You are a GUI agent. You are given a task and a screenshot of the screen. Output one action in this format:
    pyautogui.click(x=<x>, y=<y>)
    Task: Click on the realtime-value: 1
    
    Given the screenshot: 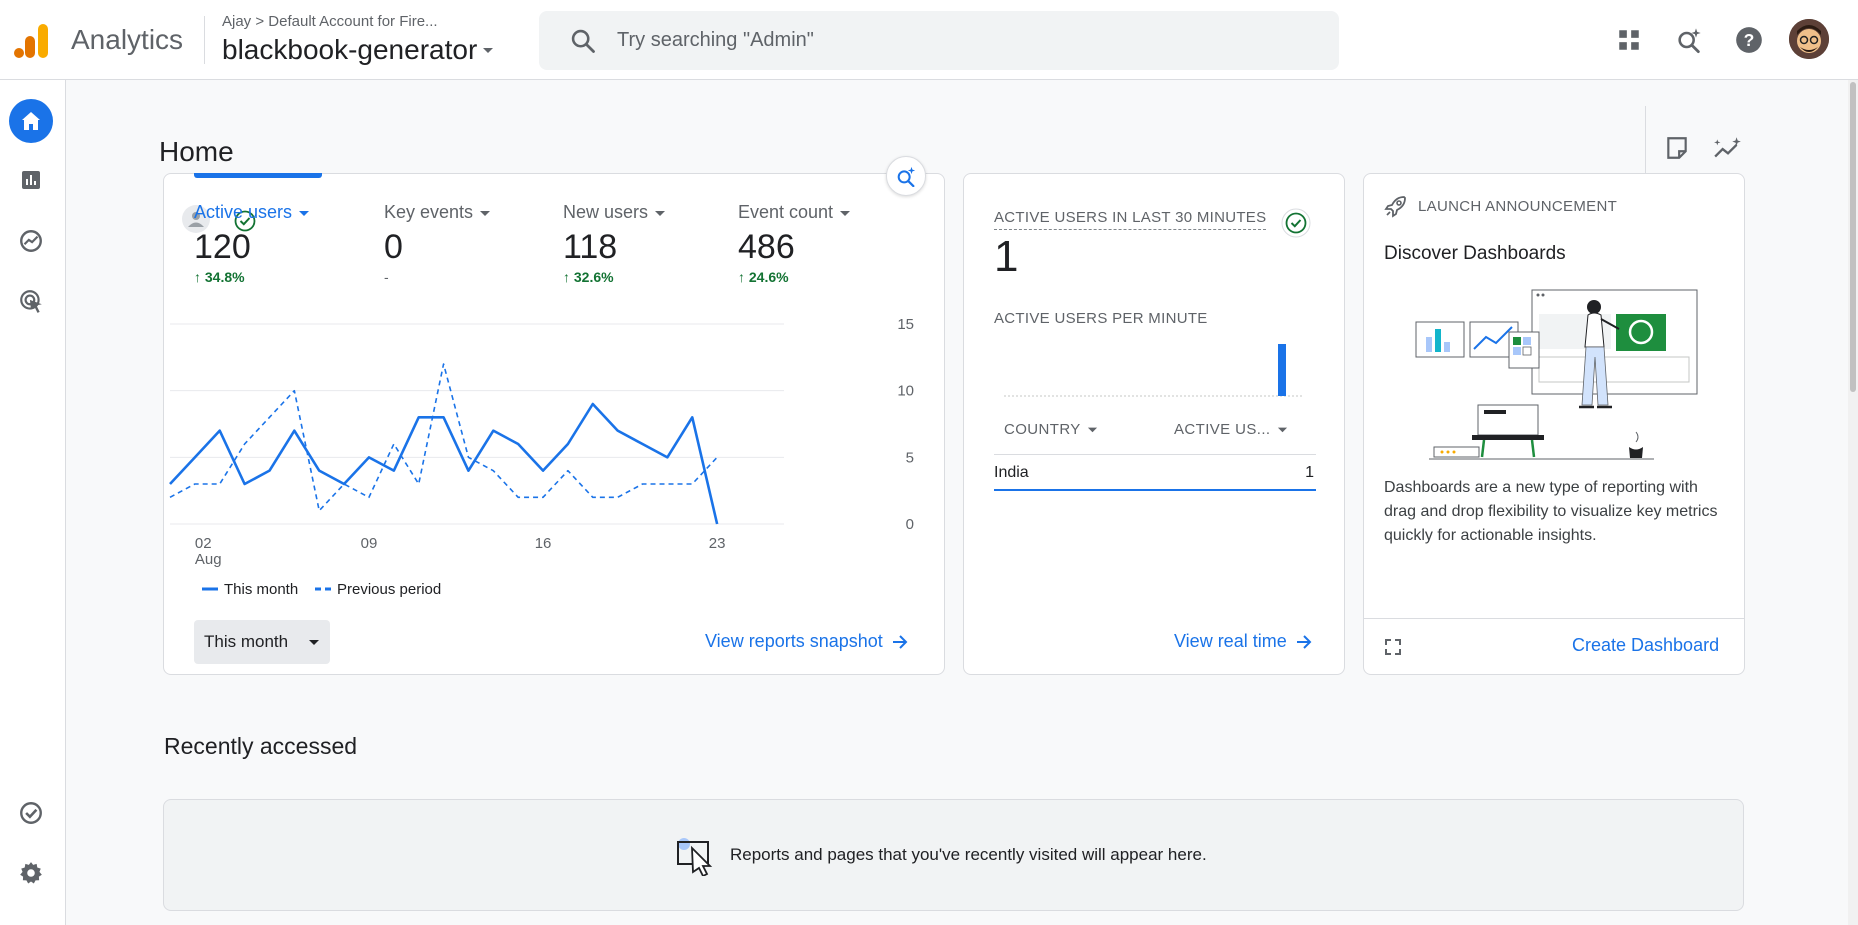 What is the action you would take?
    pyautogui.click(x=1006, y=256)
    